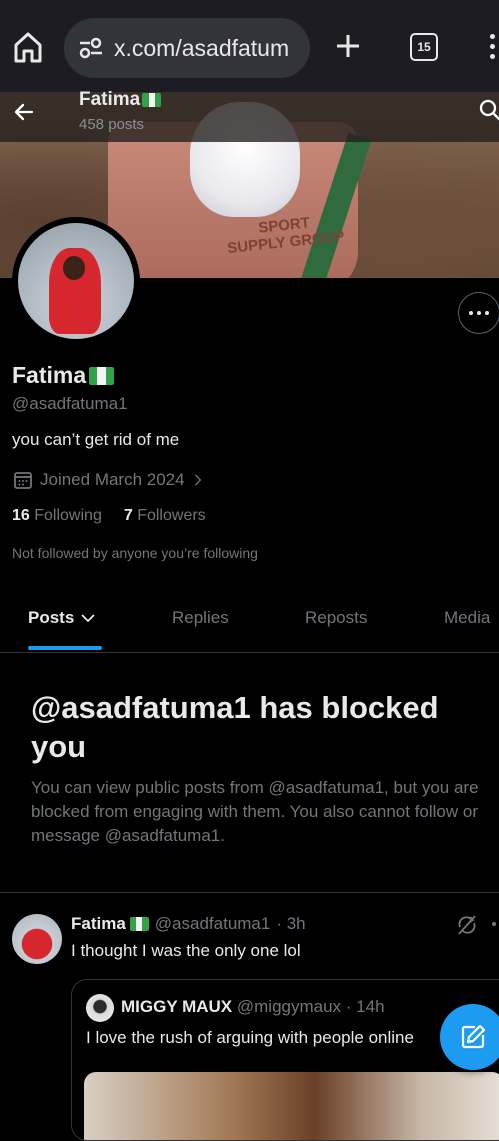  What do you see at coordinates (37, 939) in the screenshot?
I see `post-avatar` at bounding box center [37, 939].